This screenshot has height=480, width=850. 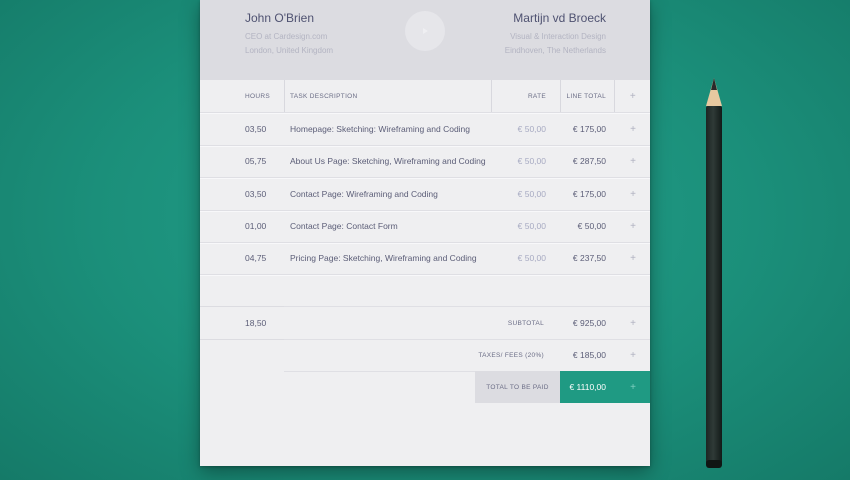 What do you see at coordinates (256, 323) in the screenshot?
I see `total-hours: 18,50` at bounding box center [256, 323].